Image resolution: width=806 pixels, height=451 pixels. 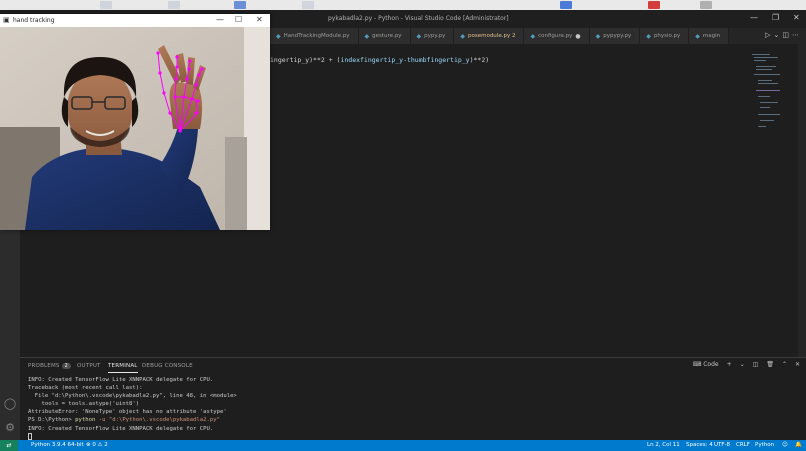 I want to click on tab-label: gesture.py, so click(x=387, y=36).